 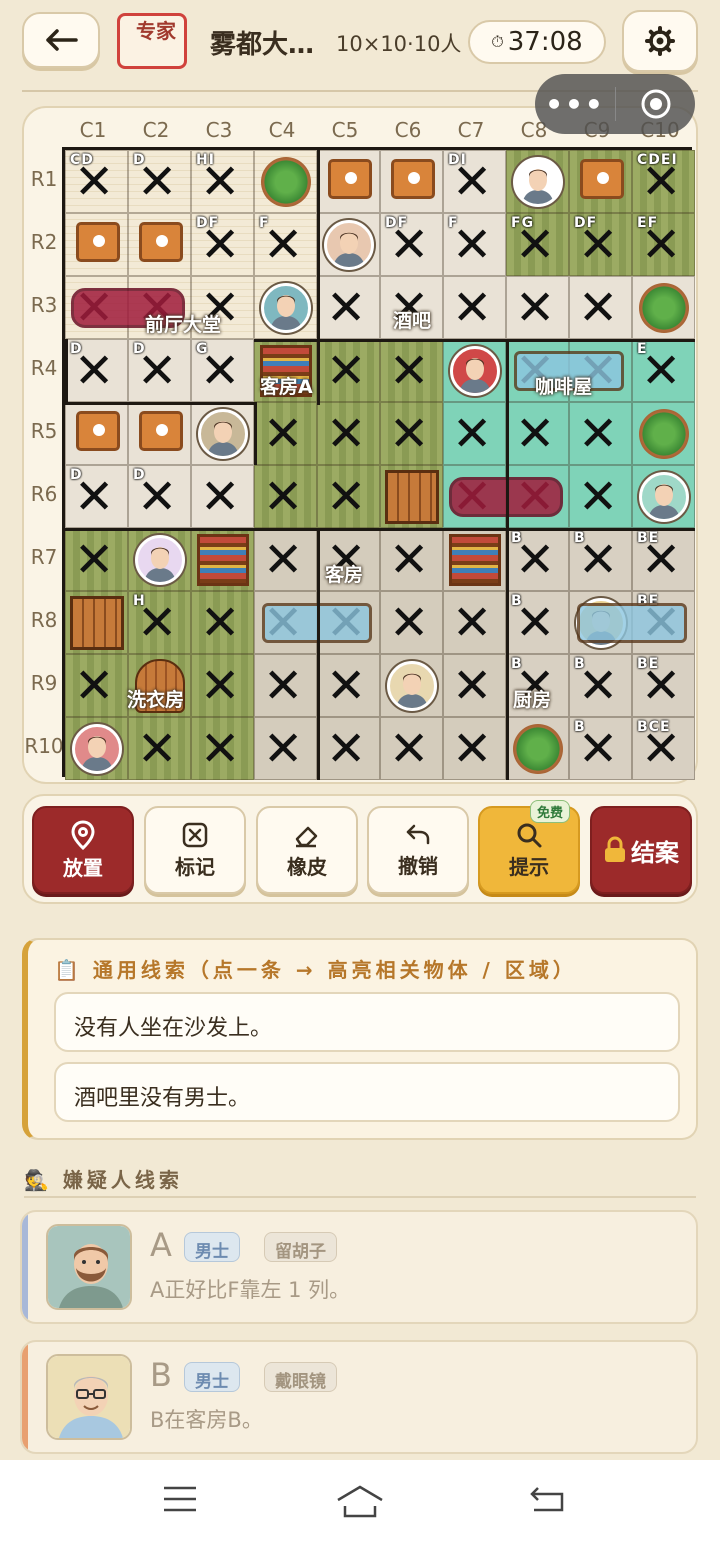 What do you see at coordinates (222, 181) in the screenshot?
I see `grid-cell: ✕ HI` at bounding box center [222, 181].